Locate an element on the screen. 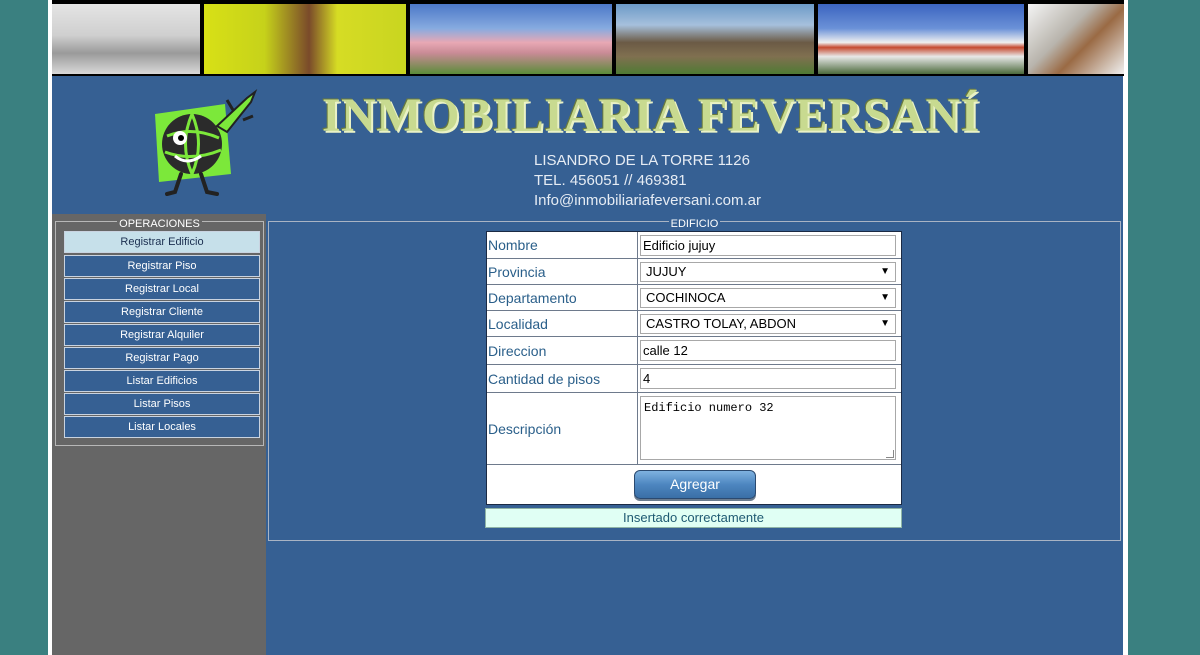  menu-registrar-alquiler: Registrar Alquiler is located at coordinates (162, 335).